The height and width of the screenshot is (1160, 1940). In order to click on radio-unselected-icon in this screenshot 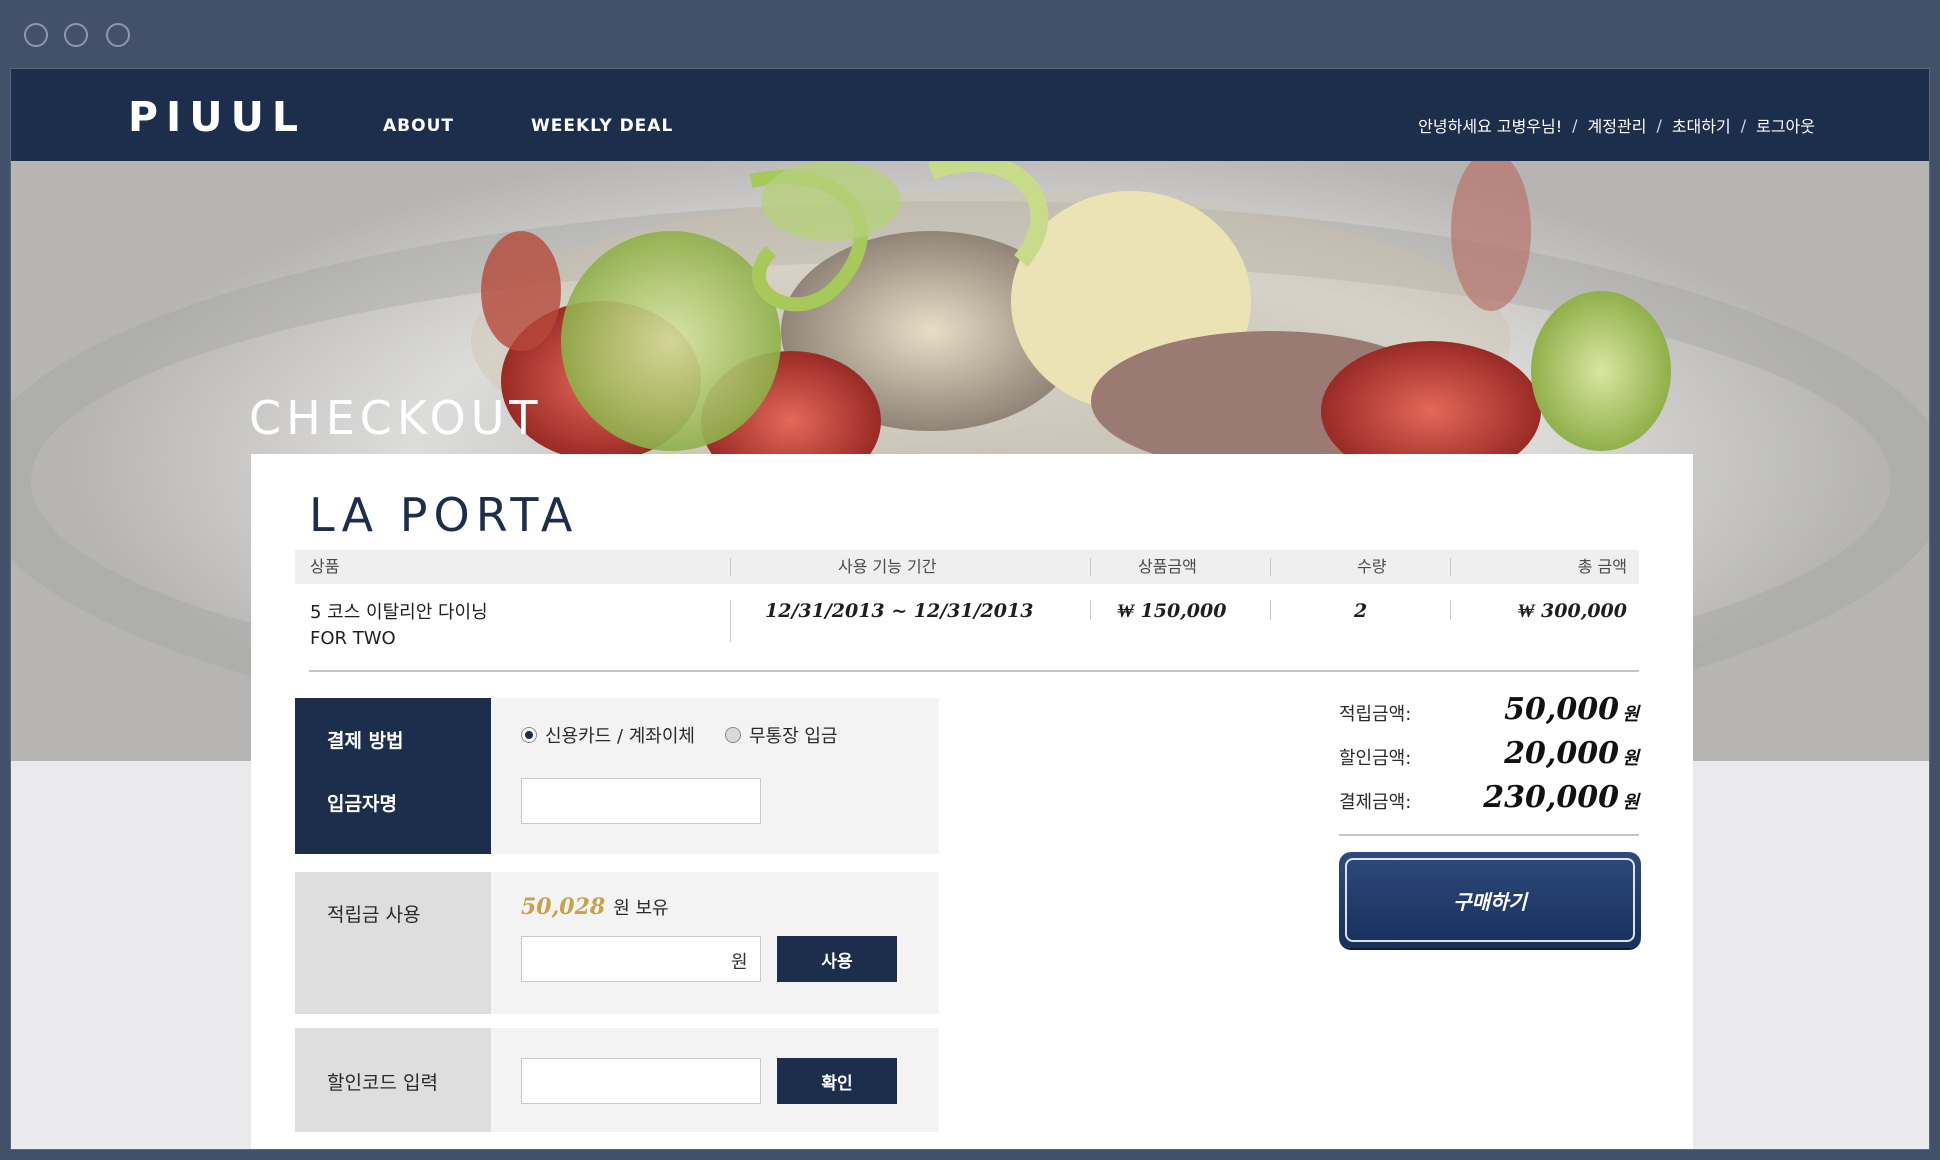, I will do `click(733, 735)`.